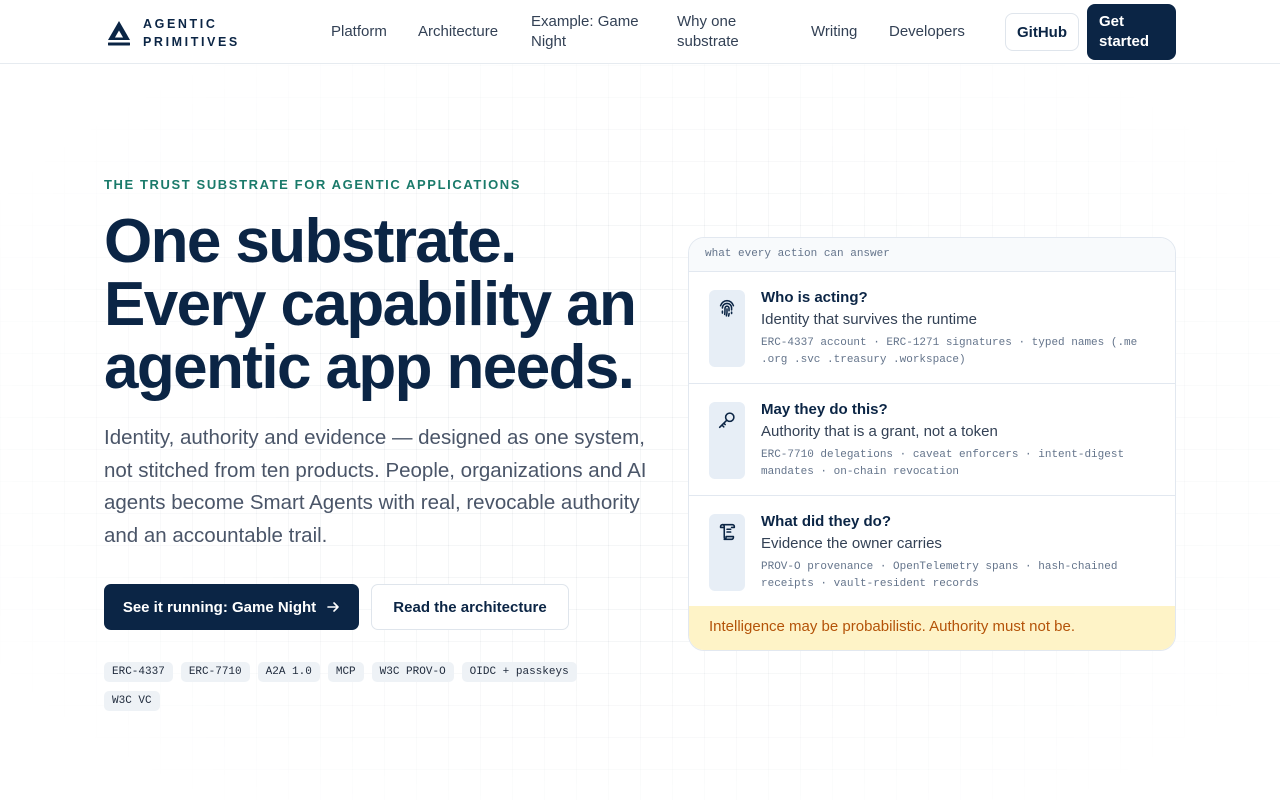 This screenshot has height=800, width=1280. What do you see at coordinates (869, 319) in the screenshot?
I see `row-subtitle: Identity that survives the runtime` at bounding box center [869, 319].